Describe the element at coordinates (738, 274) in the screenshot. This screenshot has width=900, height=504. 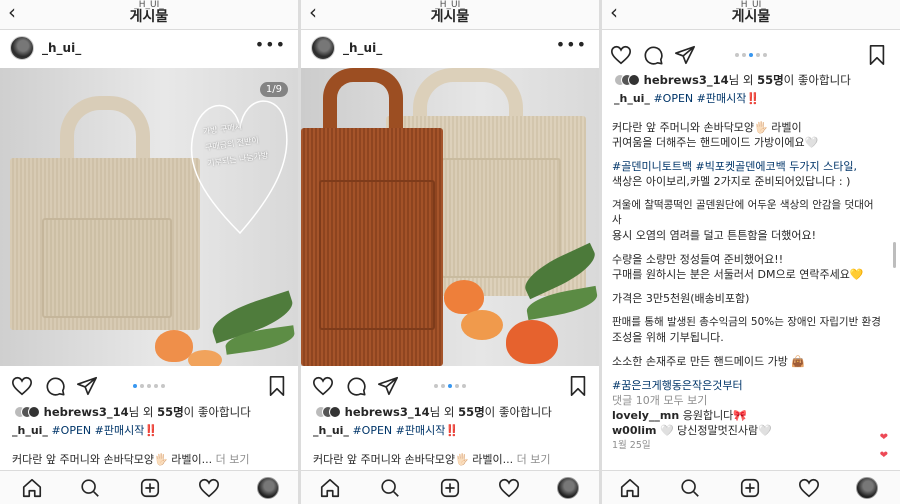
I see `caption-line: 구매를 원하시는 분은 서둘러서 DM으로 연락주세요💛` at that location.